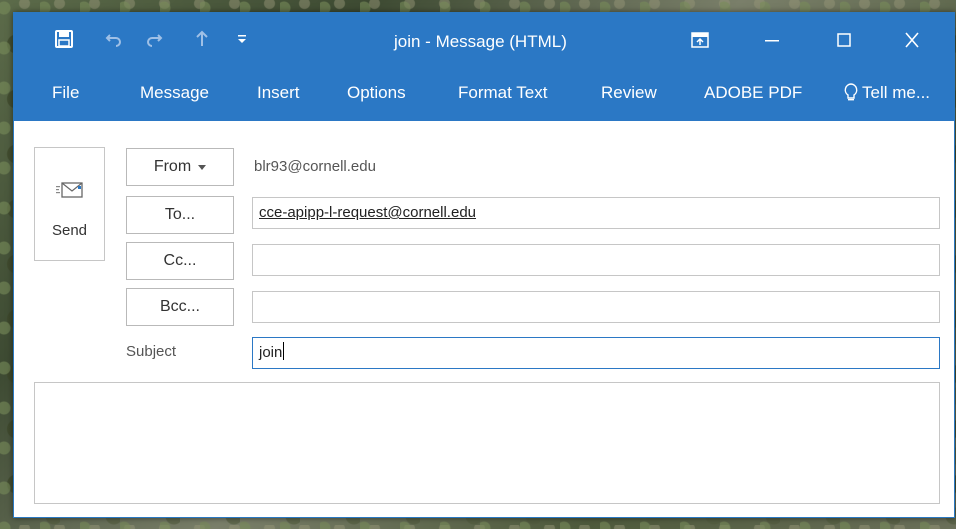  What do you see at coordinates (172, 166) in the screenshot?
I see `from-label: From` at bounding box center [172, 166].